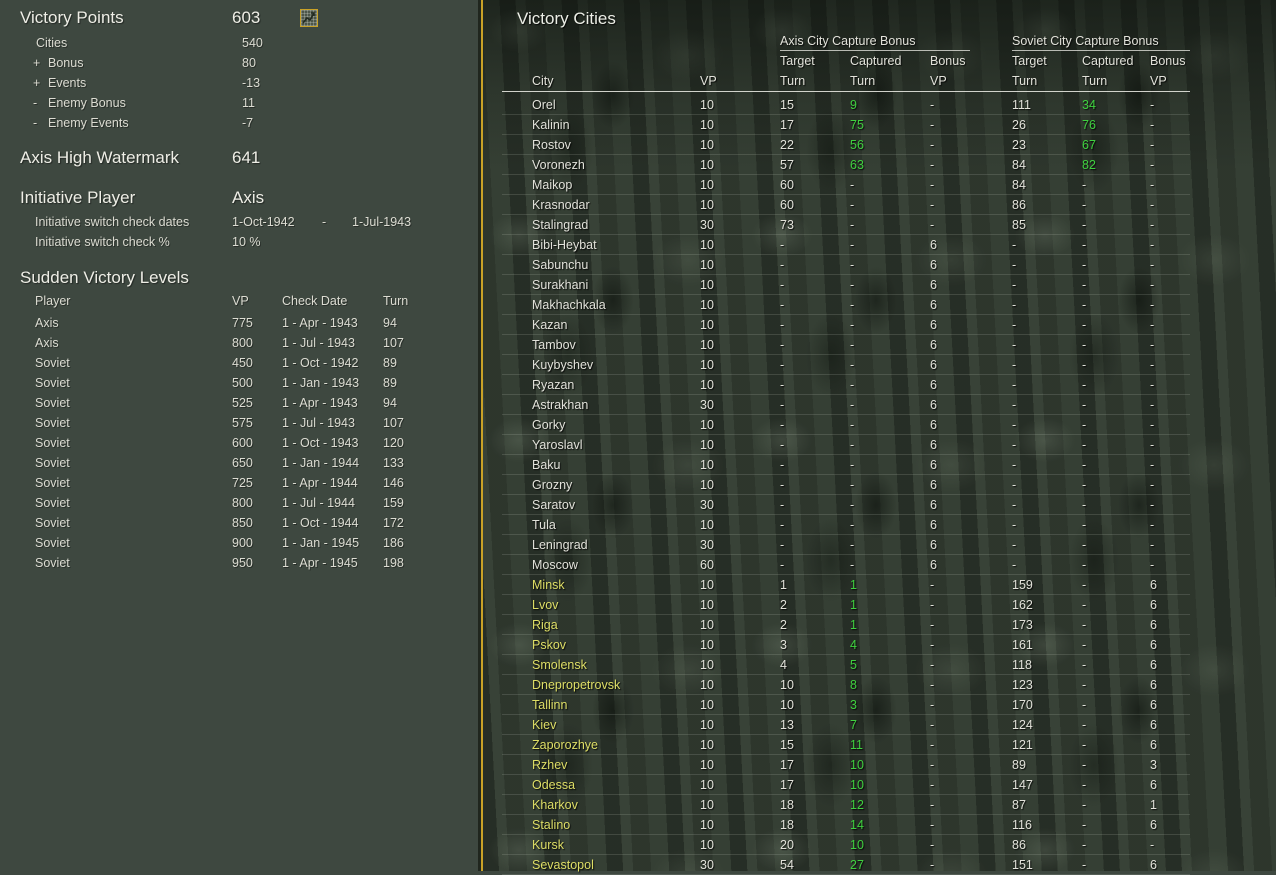  I want to click on vp-breakdown-value: 11, so click(248, 103).